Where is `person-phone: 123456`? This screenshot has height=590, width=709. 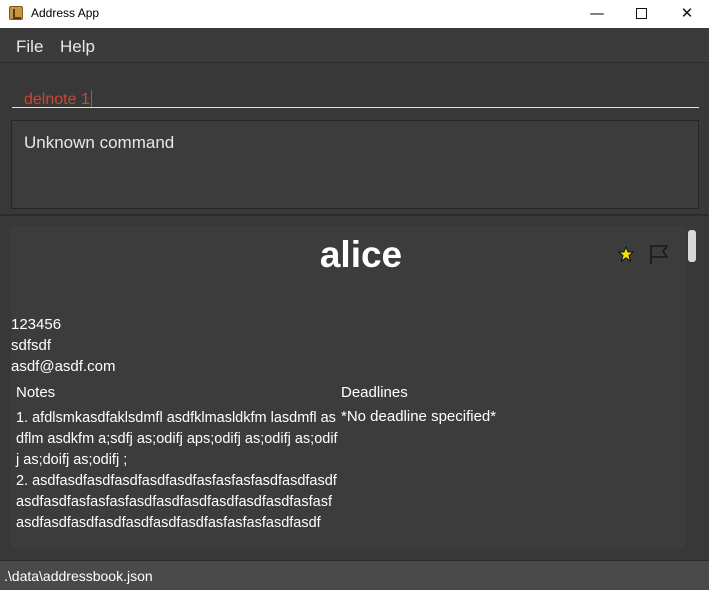
person-phone: 123456 is located at coordinates (36, 324).